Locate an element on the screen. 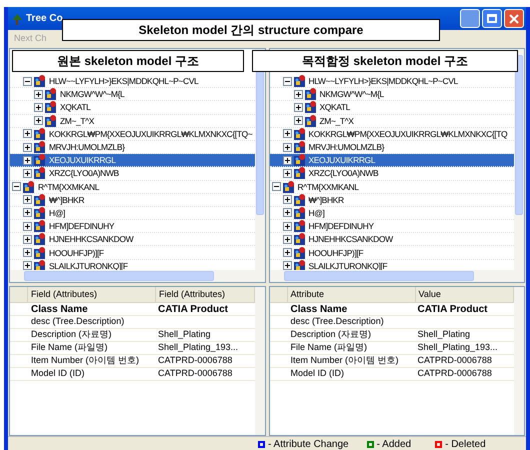  column-header: Field (Attributes) is located at coordinates (92, 294).